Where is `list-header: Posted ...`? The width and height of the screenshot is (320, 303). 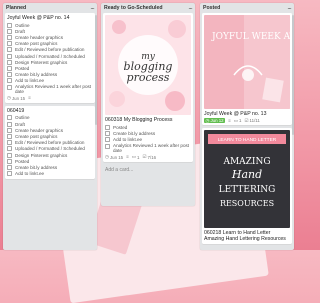
list-header: Posted ... is located at coordinates (247, 7).